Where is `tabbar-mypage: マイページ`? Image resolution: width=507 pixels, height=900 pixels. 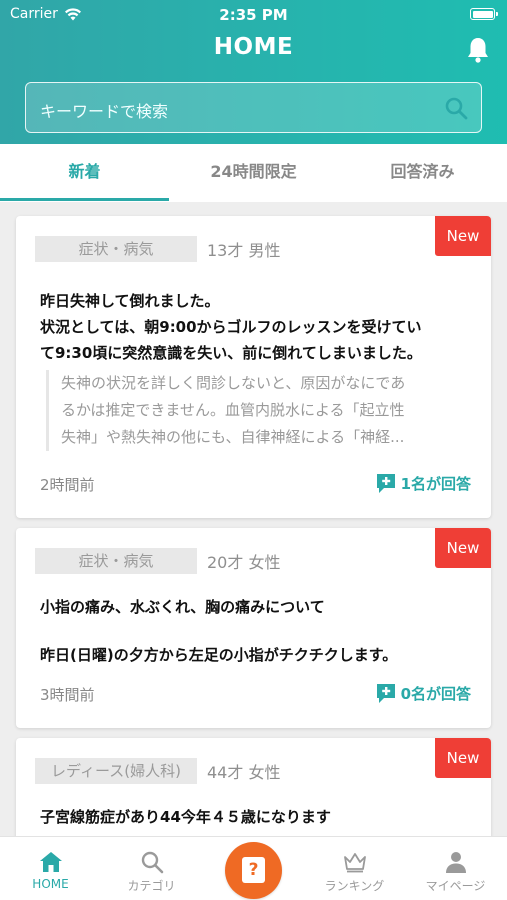 tabbar-mypage: マイページ is located at coordinates (455, 868).